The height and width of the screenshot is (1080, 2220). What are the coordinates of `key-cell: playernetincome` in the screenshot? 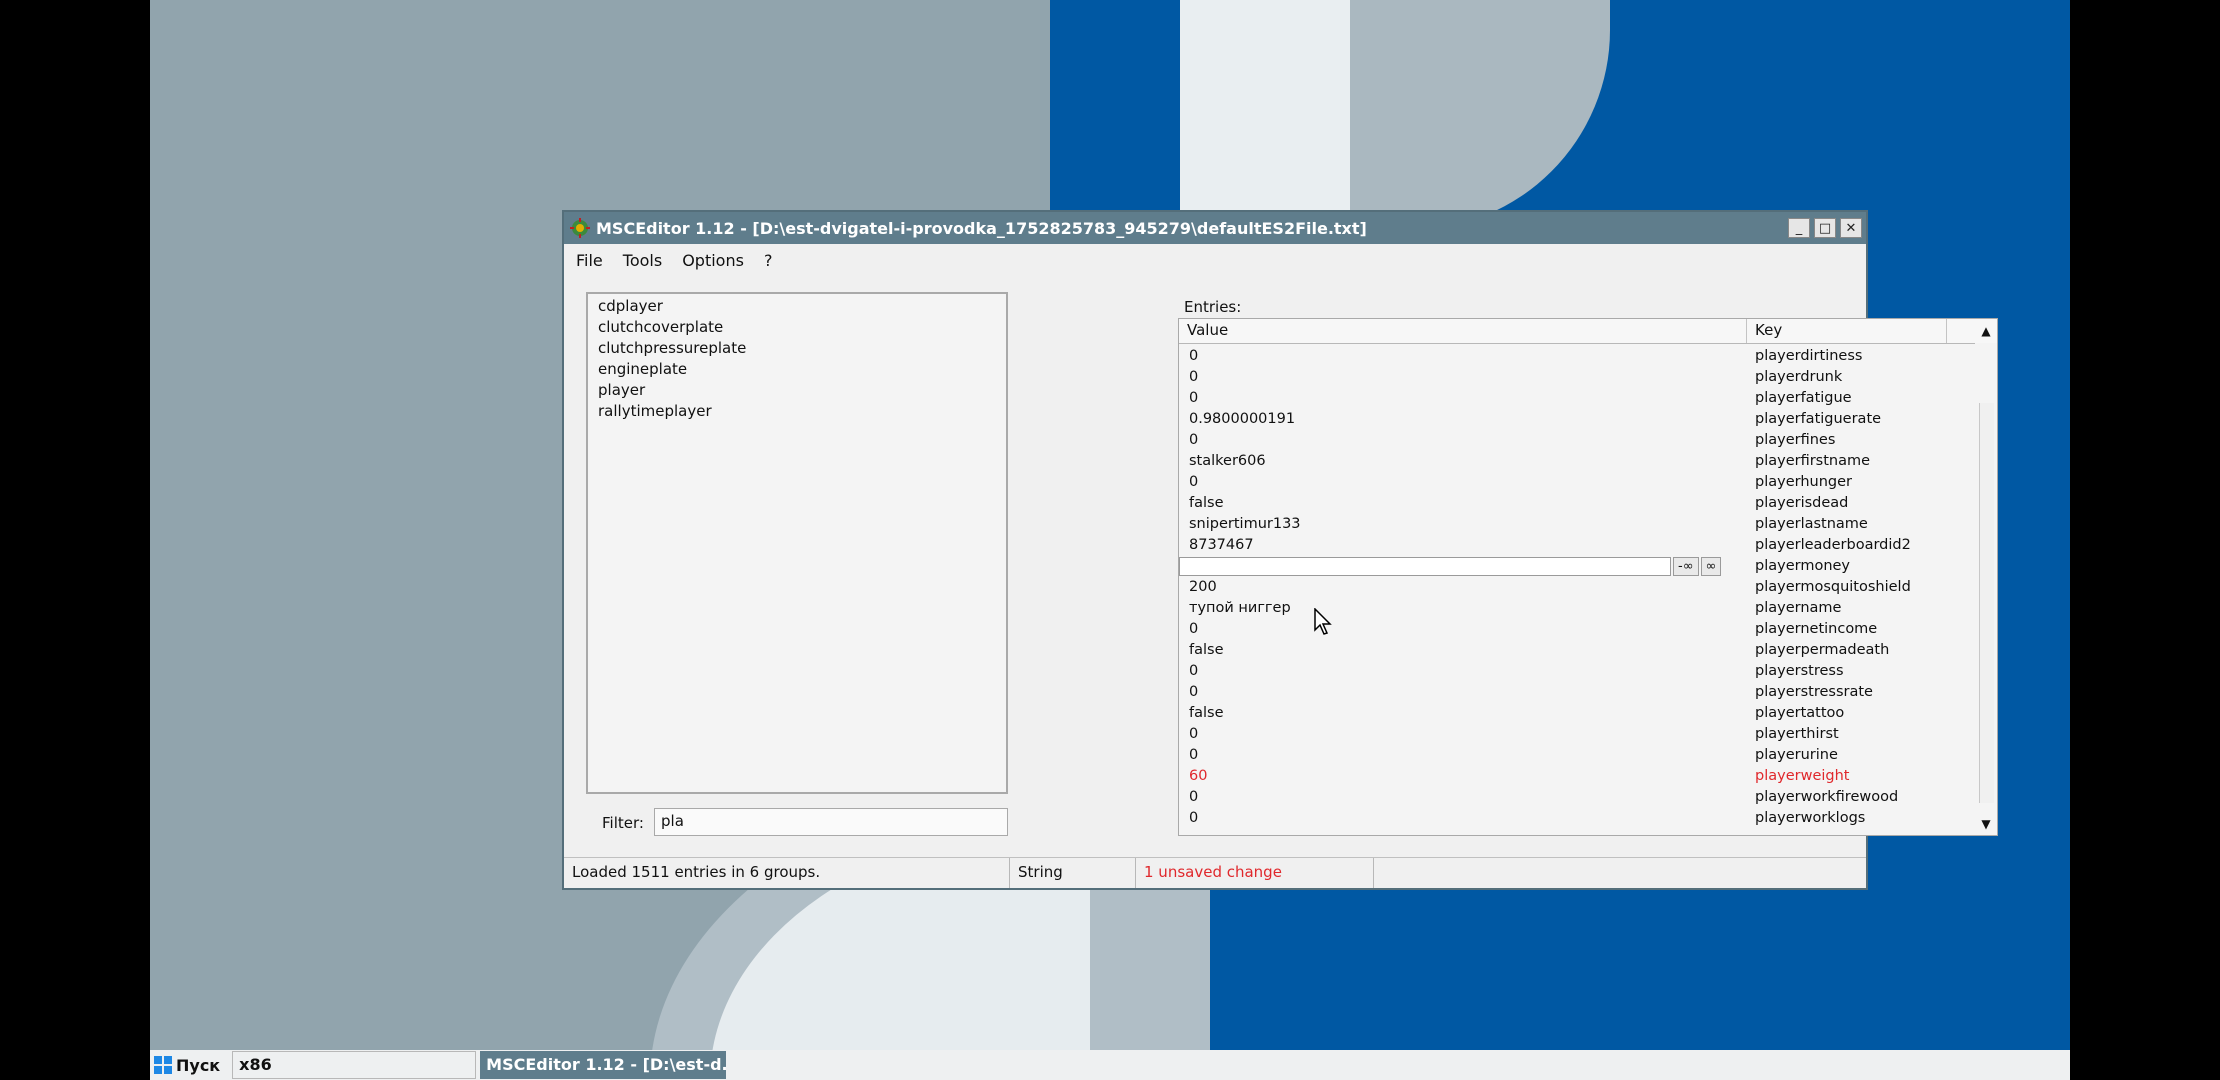 It's located at (1858, 629).